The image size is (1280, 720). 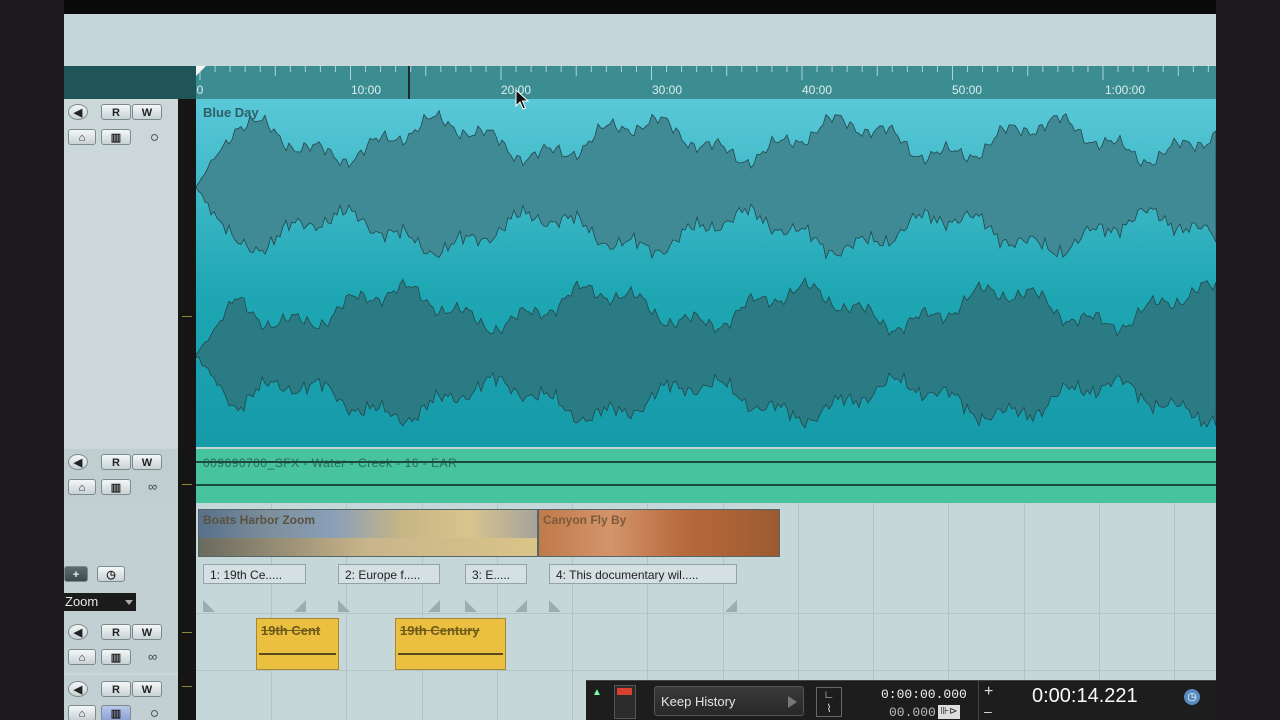 I want to click on ruler-label-0: 0, so click(x=200, y=90).